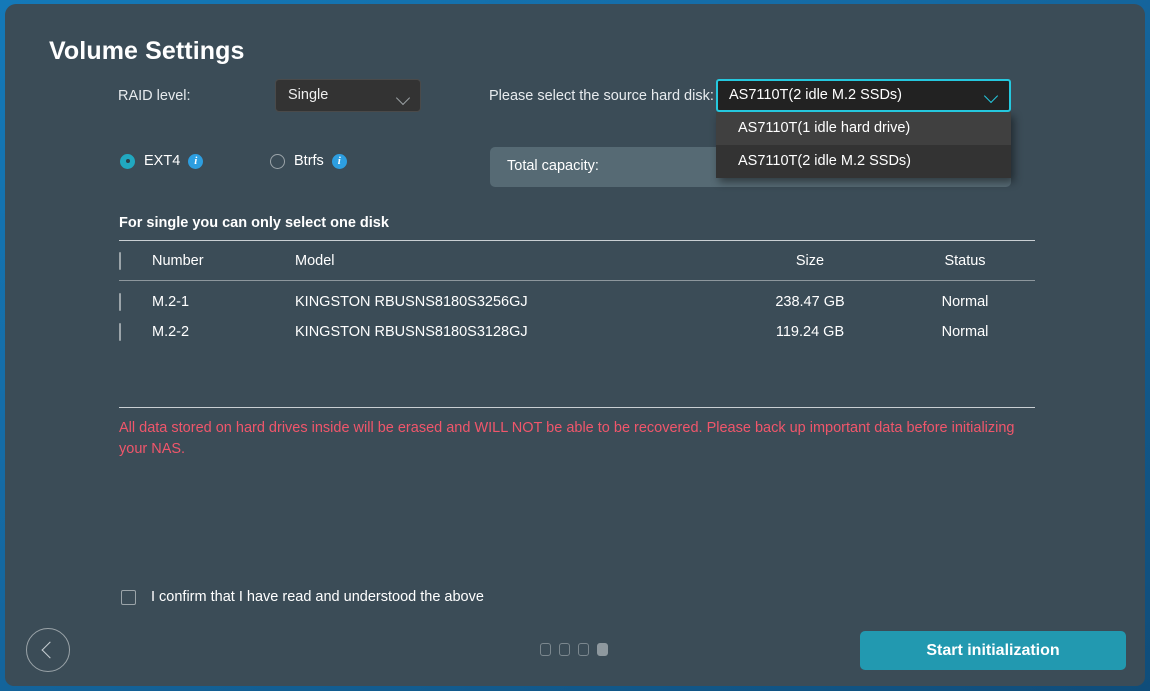  I want to click on cell-size: 119.24 GB, so click(810, 332).